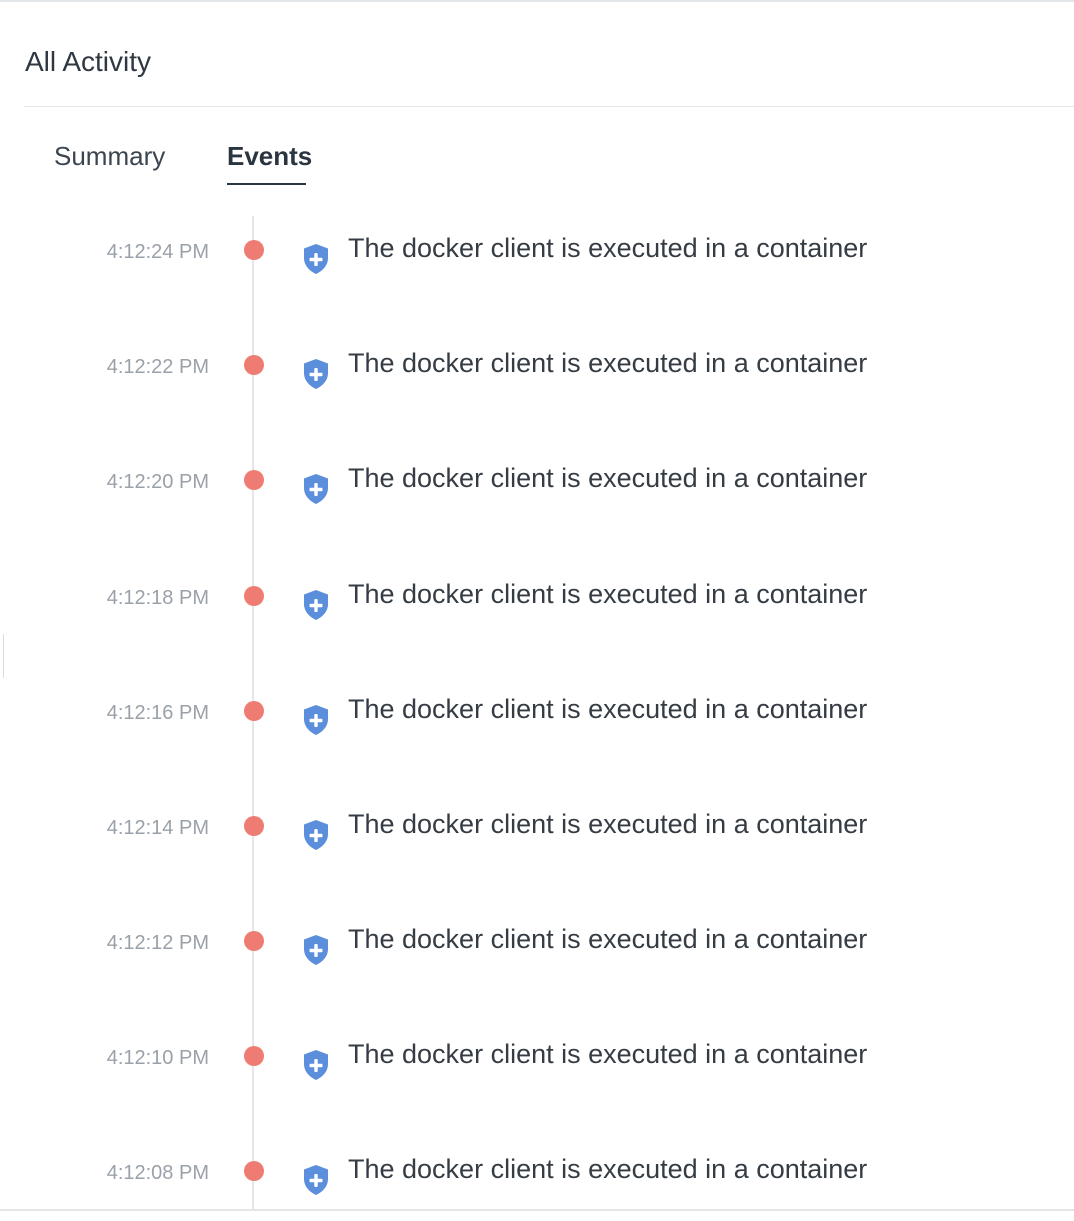 This screenshot has height=1221, width=1074. I want to click on event-timestamp: 4:12:22 PM, so click(157, 367).